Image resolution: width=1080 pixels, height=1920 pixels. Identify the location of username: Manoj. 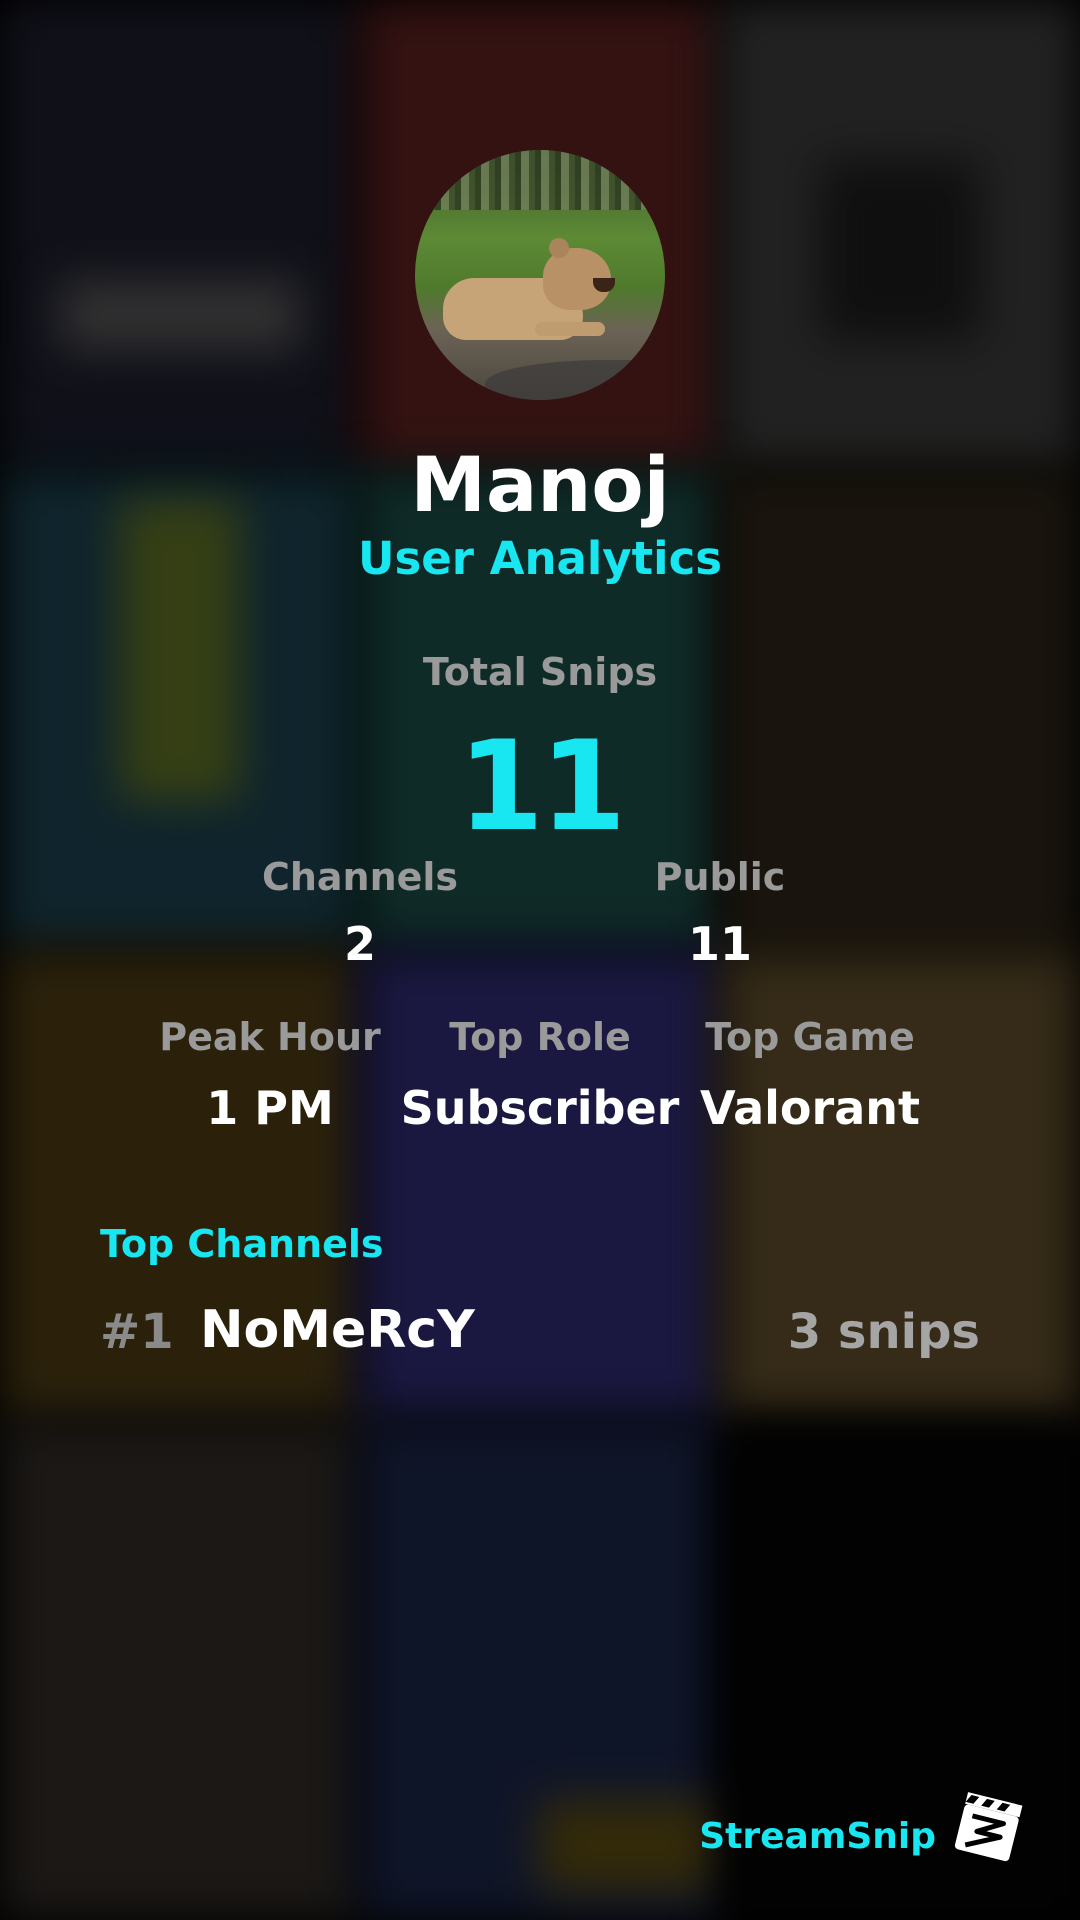
(540, 484).